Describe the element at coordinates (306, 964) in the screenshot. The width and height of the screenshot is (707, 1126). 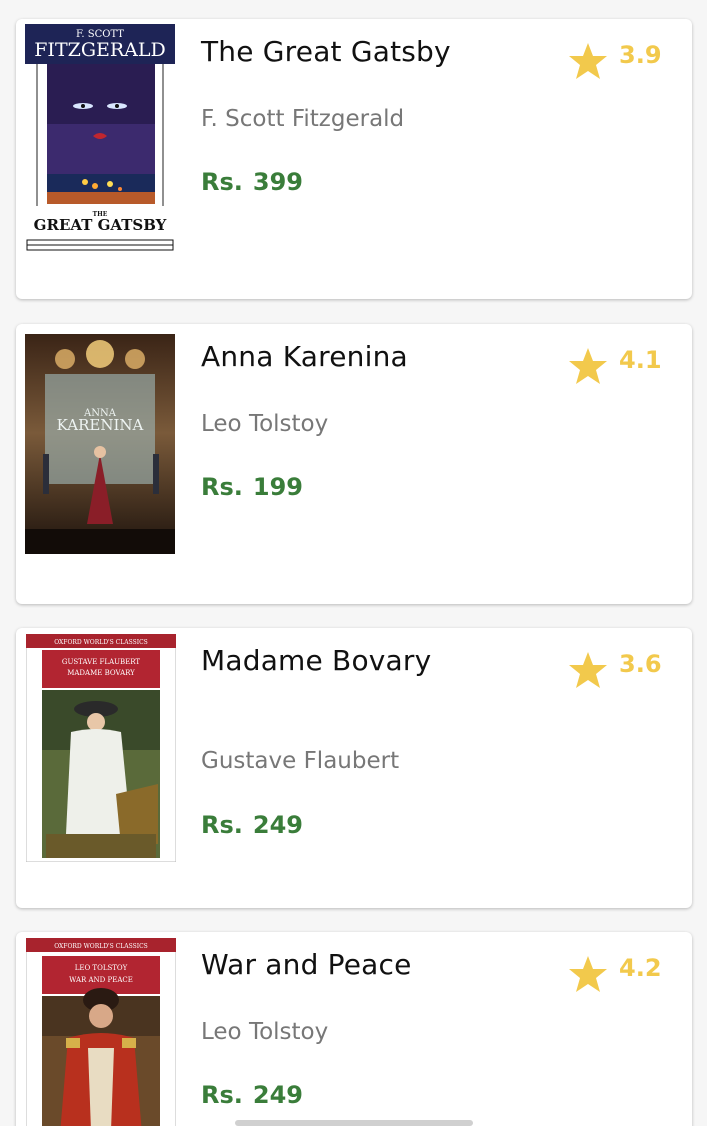
I see `book-title: War and Peace` at that location.